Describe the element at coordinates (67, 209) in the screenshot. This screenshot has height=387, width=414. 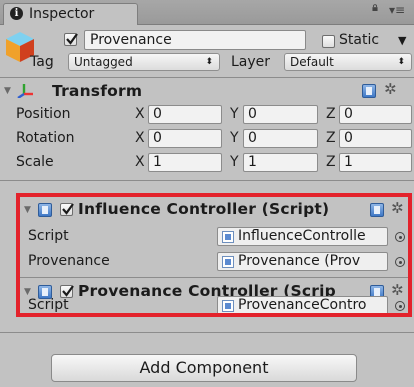
I see `influence-enabled-checkbox` at that location.